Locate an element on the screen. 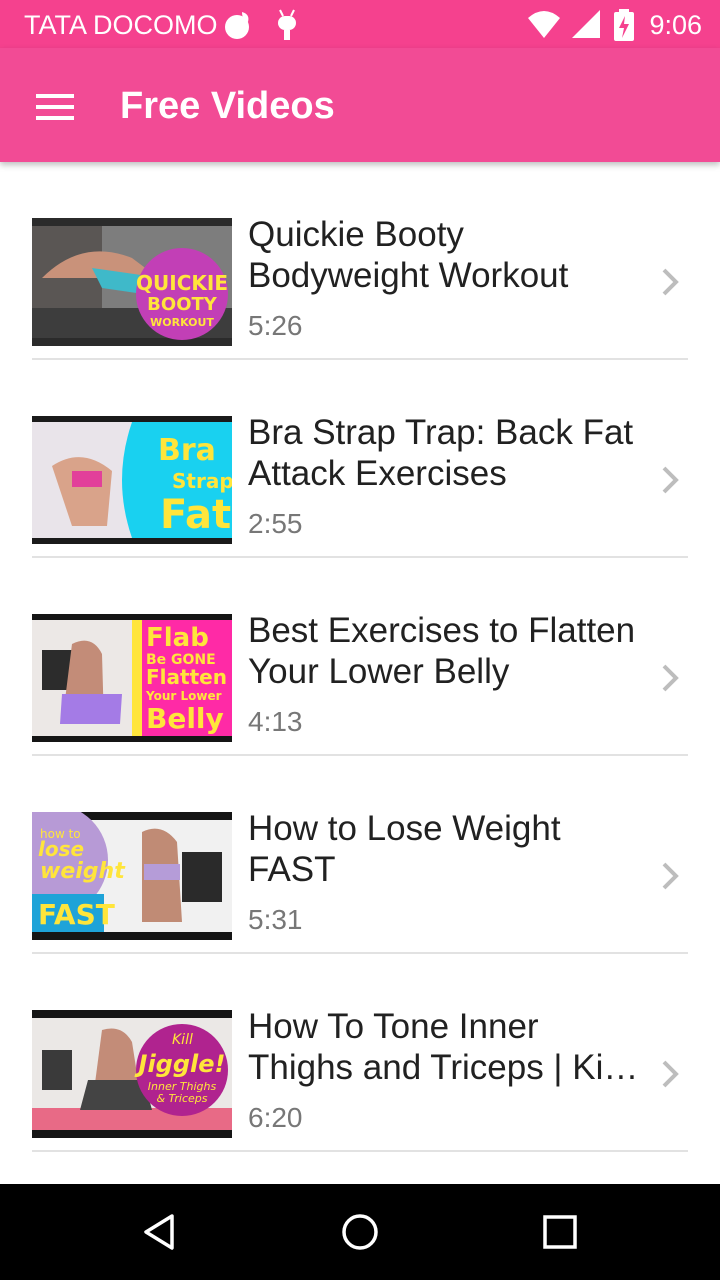 Image resolution: width=720 pixels, height=1280 pixels. svg-text: Fat is located at coordinates (195, 515).